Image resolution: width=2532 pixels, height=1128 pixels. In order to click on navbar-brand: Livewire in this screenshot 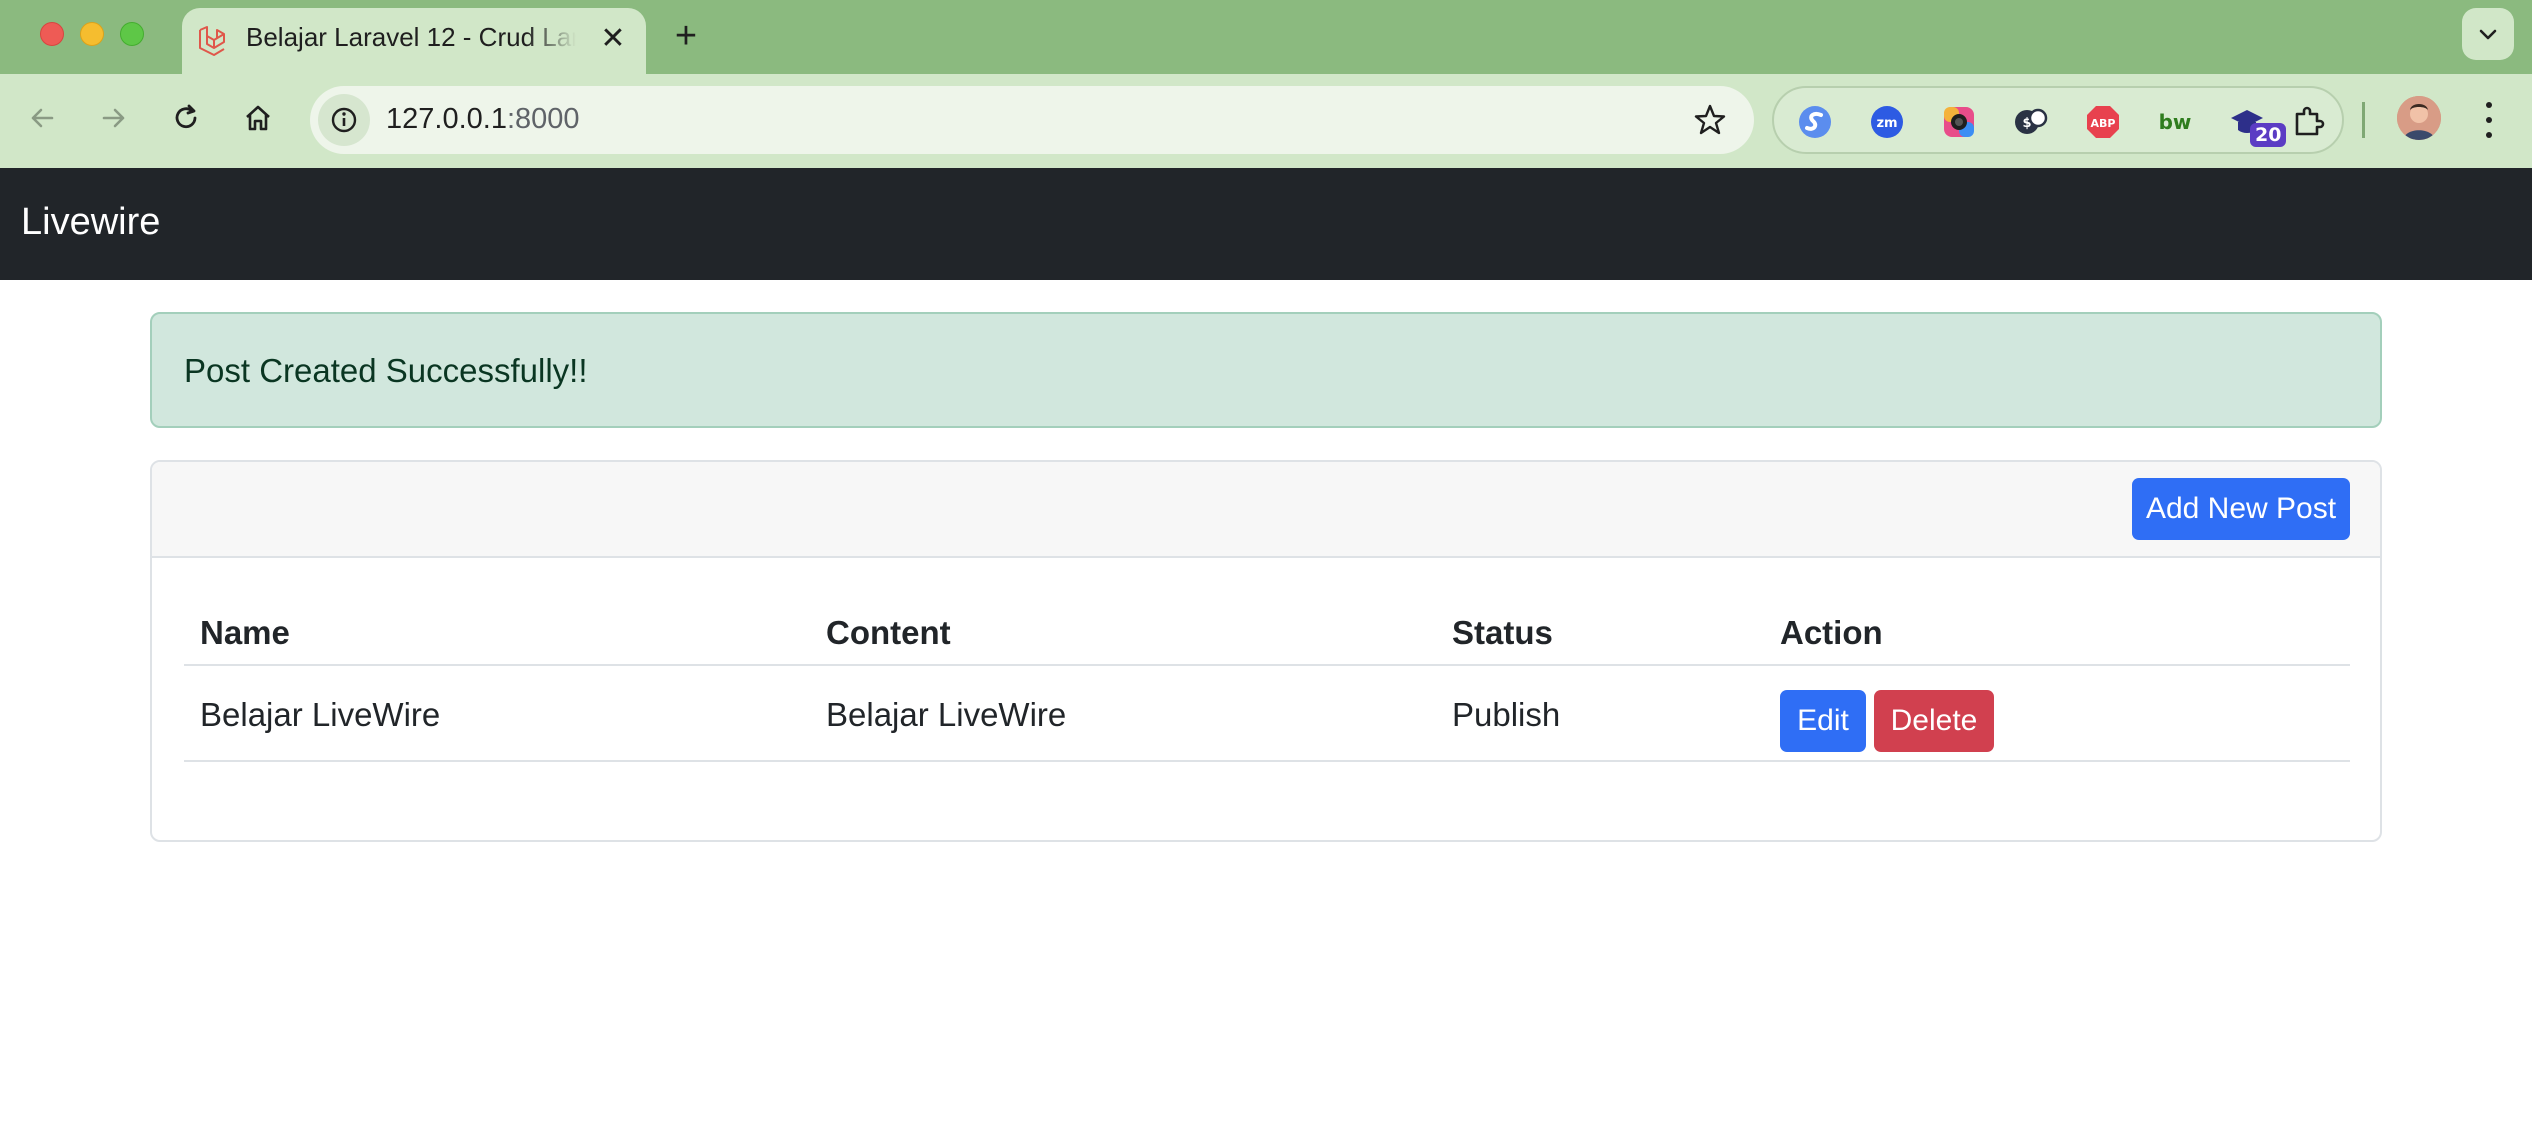, I will do `click(90, 222)`.